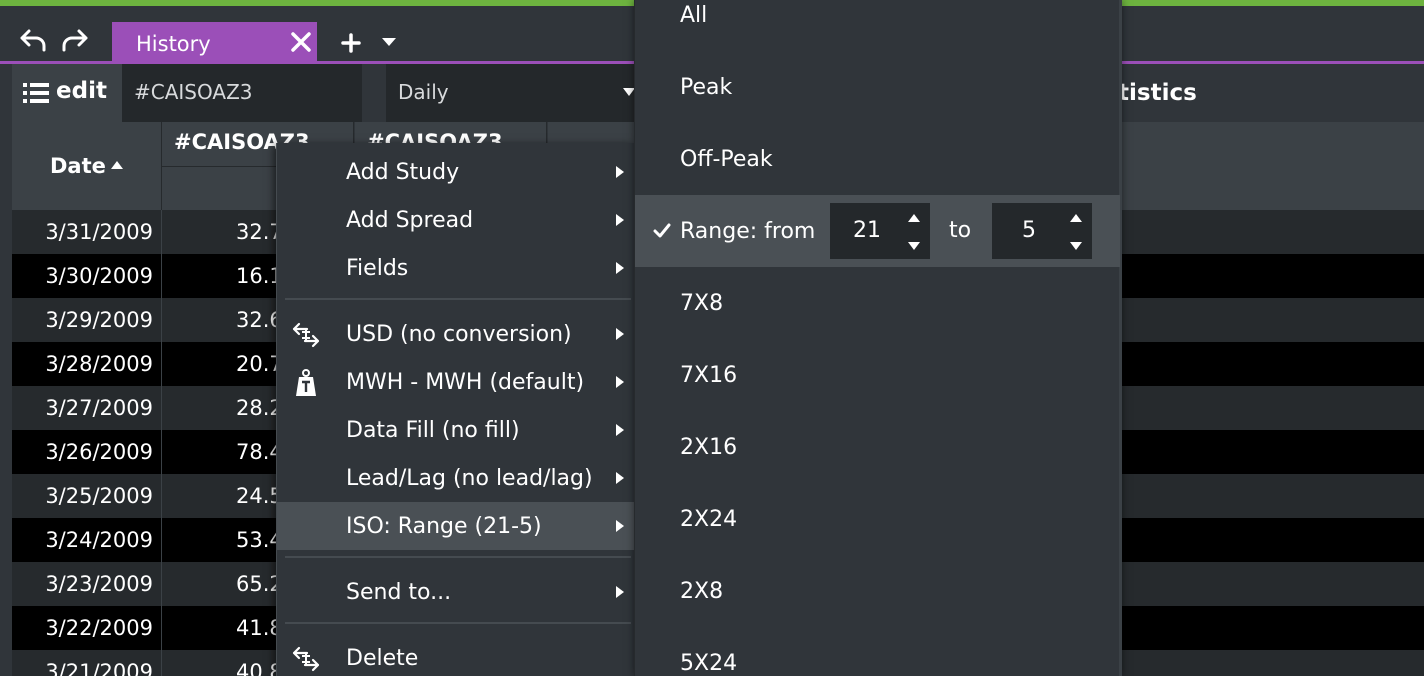  Describe the element at coordinates (306, 659) in the screenshot. I see `delete-icon` at that location.